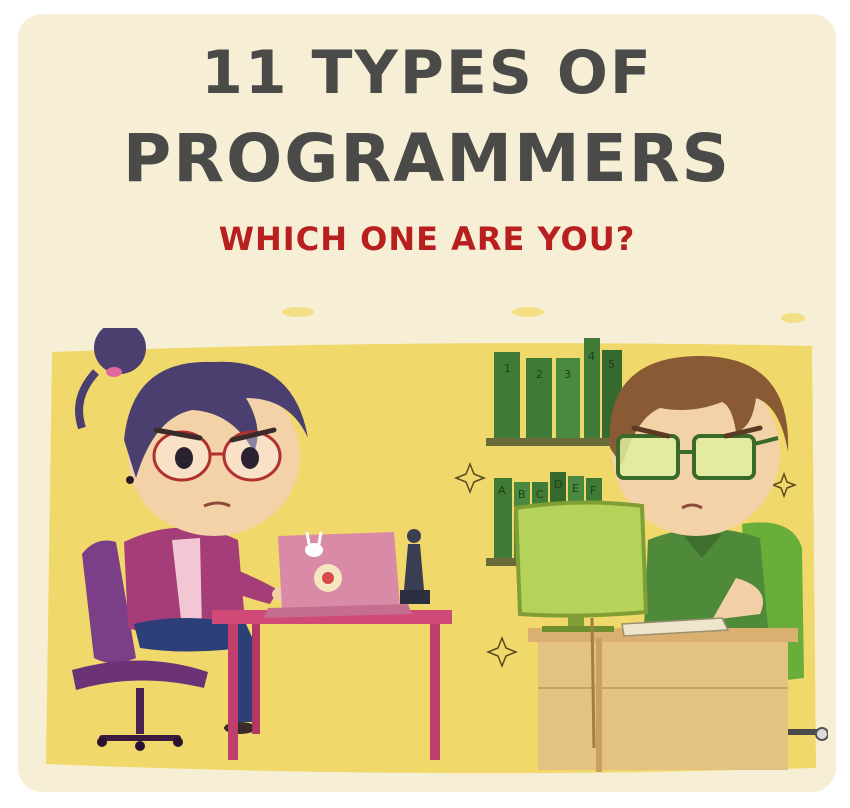 This screenshot has height=808, width=850. I want to click on wooden-desk, so click(663, 700).